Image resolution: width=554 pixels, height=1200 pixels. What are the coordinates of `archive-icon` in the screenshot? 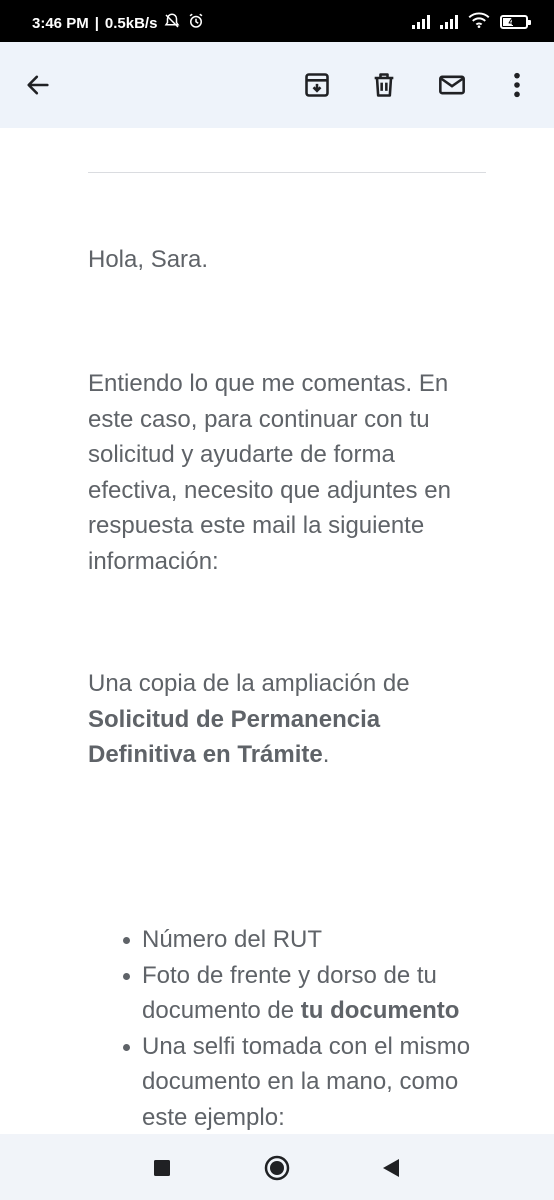 It's located at (317, 85).